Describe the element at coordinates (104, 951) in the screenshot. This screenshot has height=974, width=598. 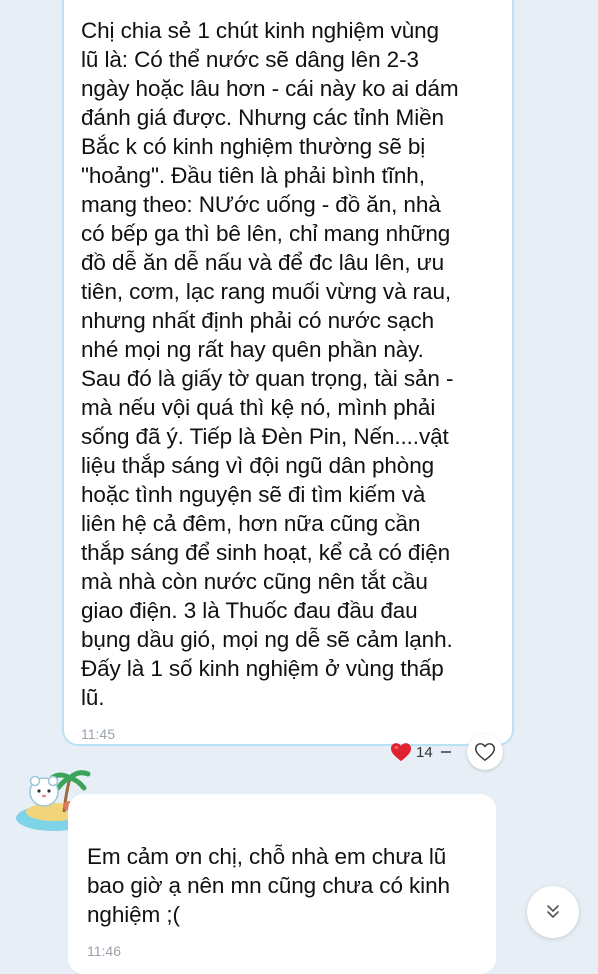
I see `received-message-time: 11:46` at that location.